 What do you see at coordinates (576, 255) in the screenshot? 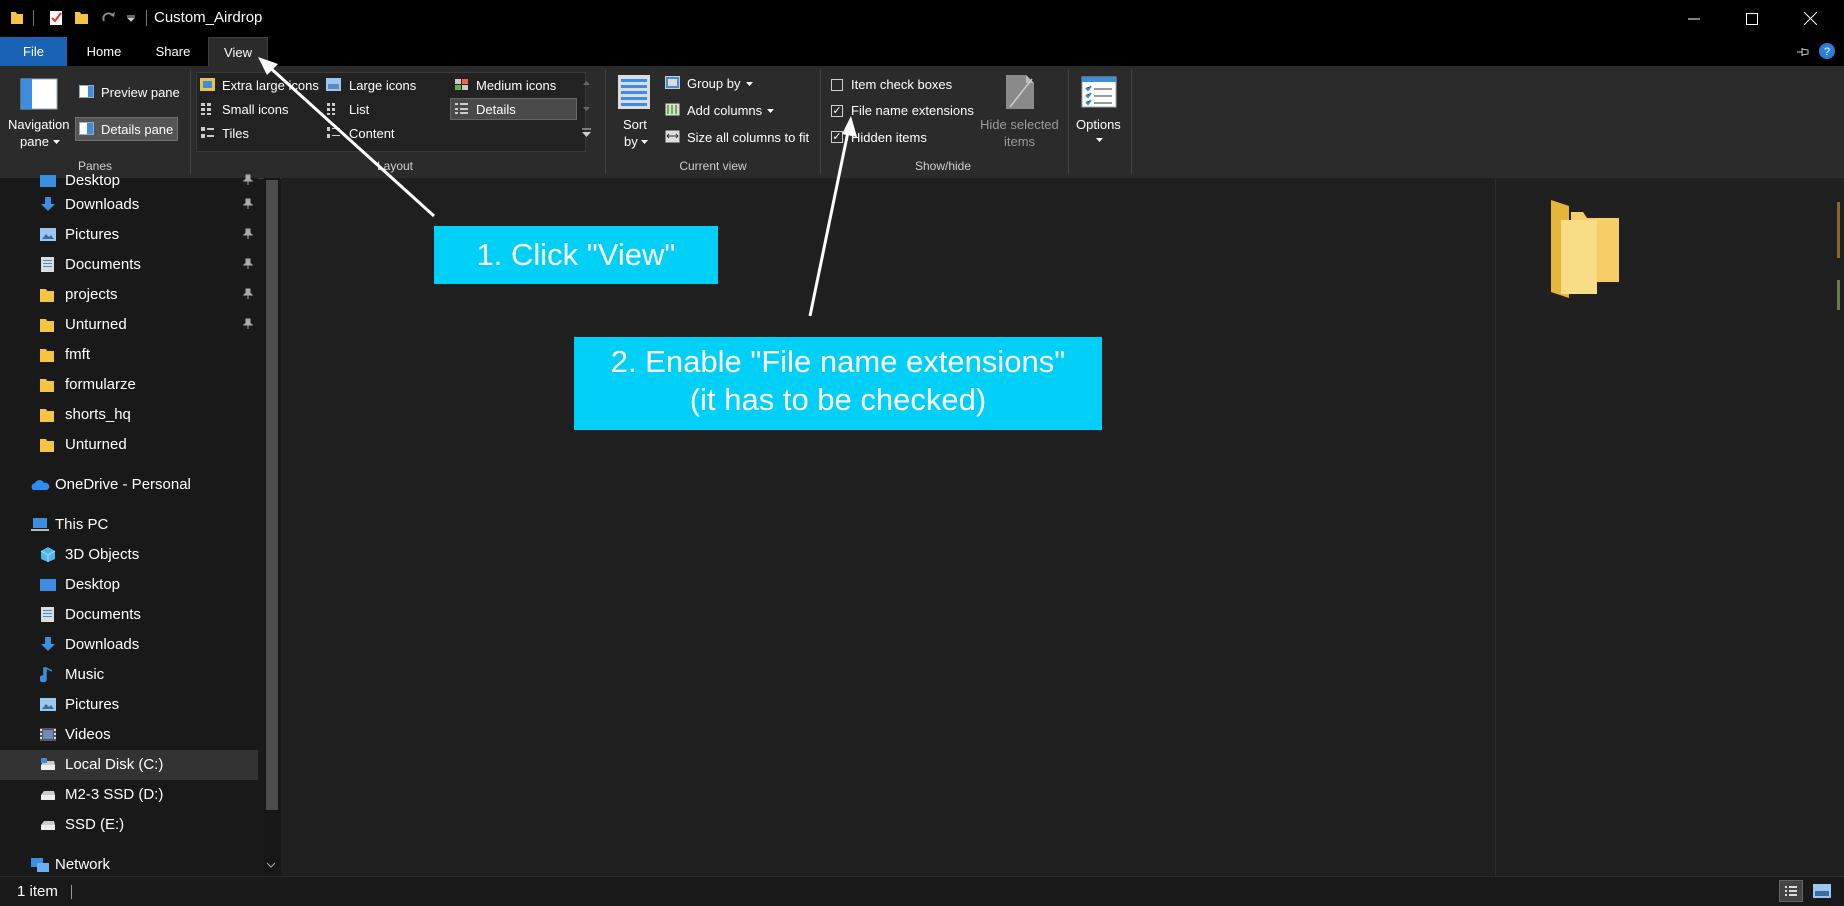
I see `callout-step-1: 1. Click "View"` at bounding box center [576, 255].